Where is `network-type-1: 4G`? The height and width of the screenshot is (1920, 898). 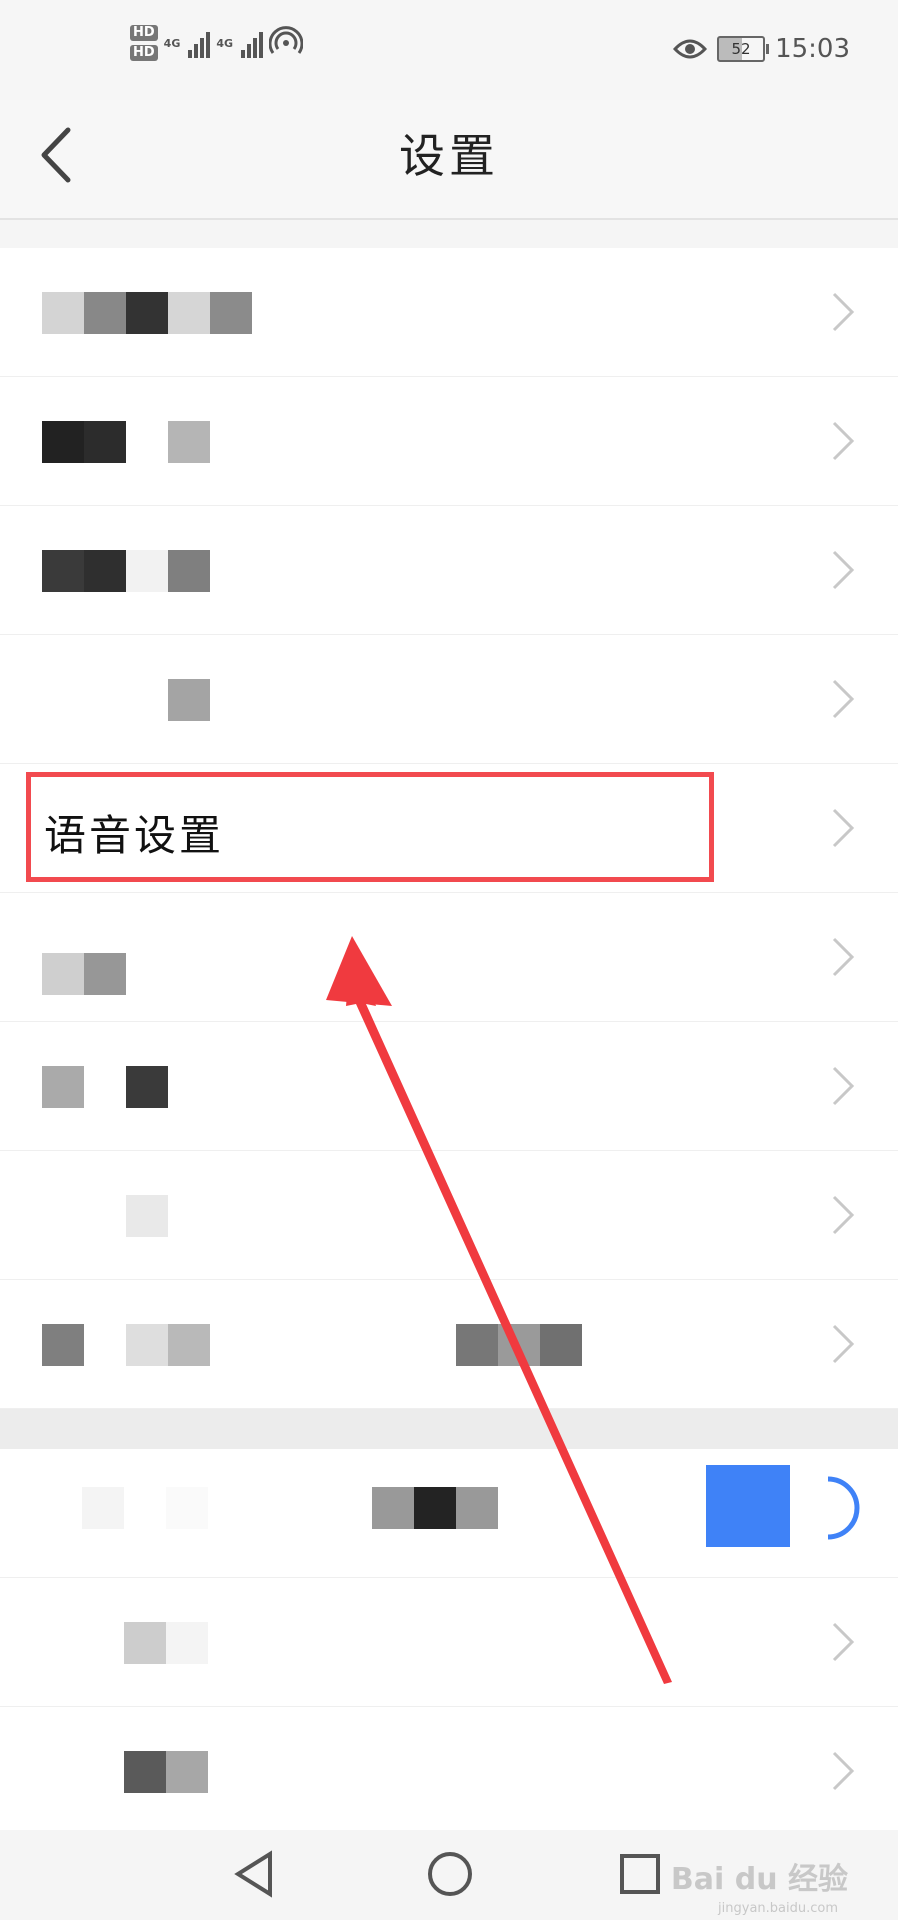
network-type-1: 4G is located at coordinates (172, 43).